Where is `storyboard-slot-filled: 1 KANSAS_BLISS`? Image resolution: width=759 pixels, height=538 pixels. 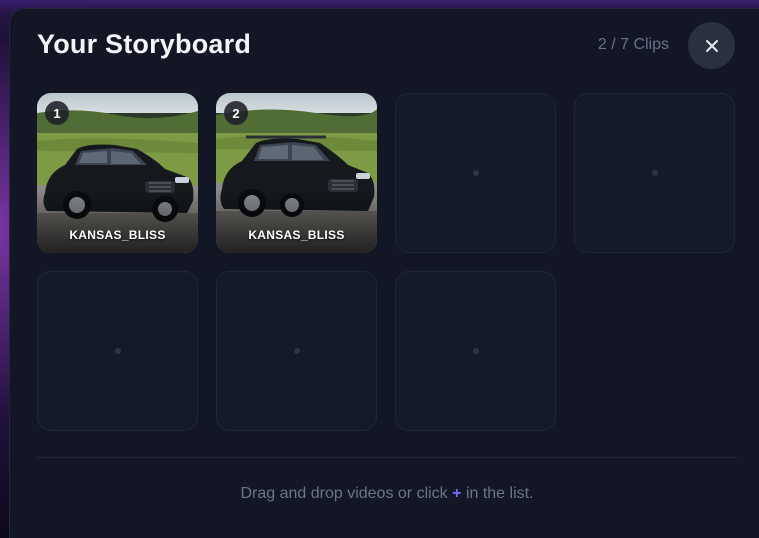
storyboard-slot-filled: 1 KANSAS_BLISS is located at coordinates (117, 173).